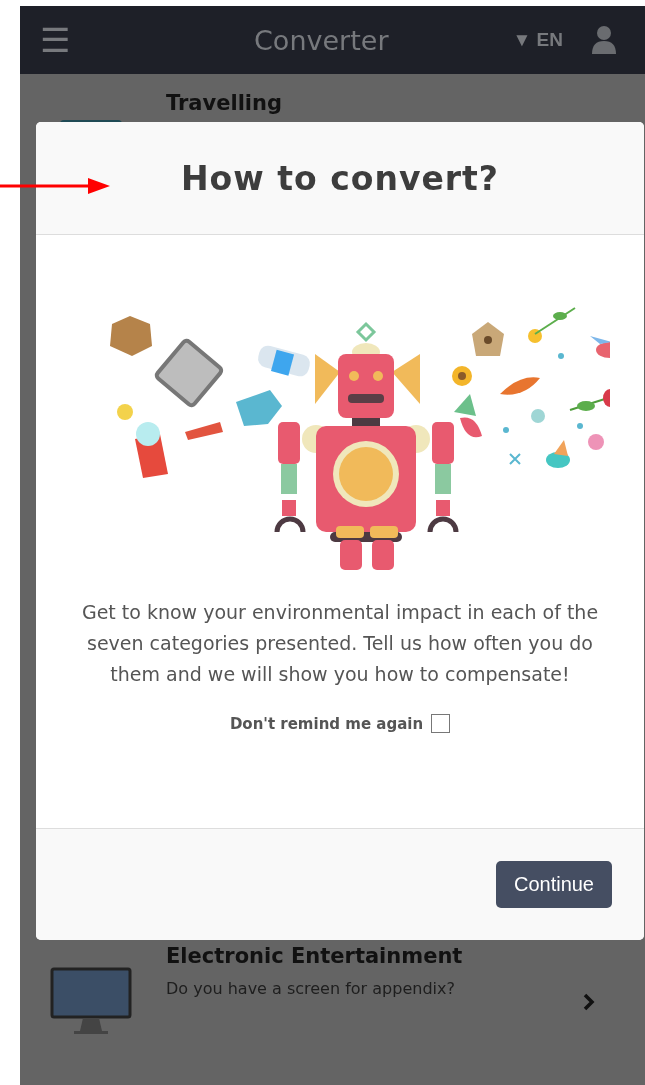 The width and height of the screenshot is (645, 1085). What do you see at coordinates (589, 1002) in the screenshot?
I see `chevron-right-icon` at bounding box center [589, 1002].